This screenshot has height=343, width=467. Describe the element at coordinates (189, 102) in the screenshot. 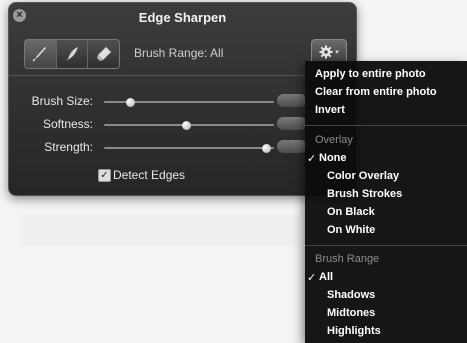

I see `brush-size-slider` at that location.